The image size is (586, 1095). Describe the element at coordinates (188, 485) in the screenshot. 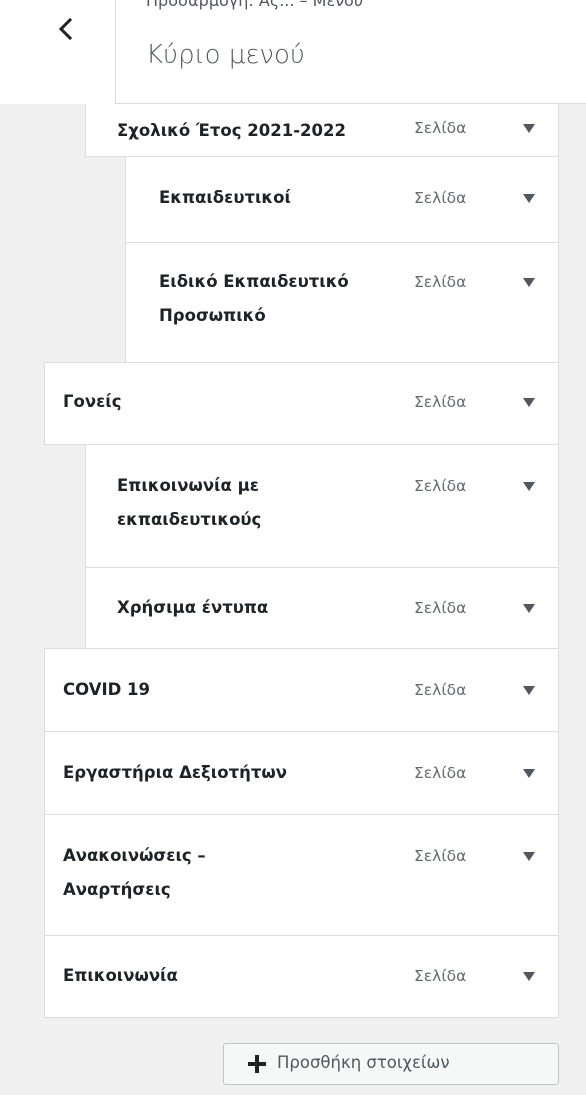

I see `menu-item-title: Επικοινωνία με` at that location.